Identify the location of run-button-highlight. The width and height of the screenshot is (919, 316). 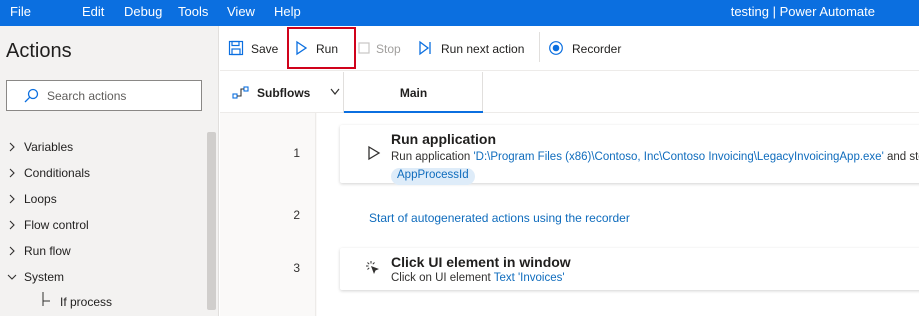
(321, 48).